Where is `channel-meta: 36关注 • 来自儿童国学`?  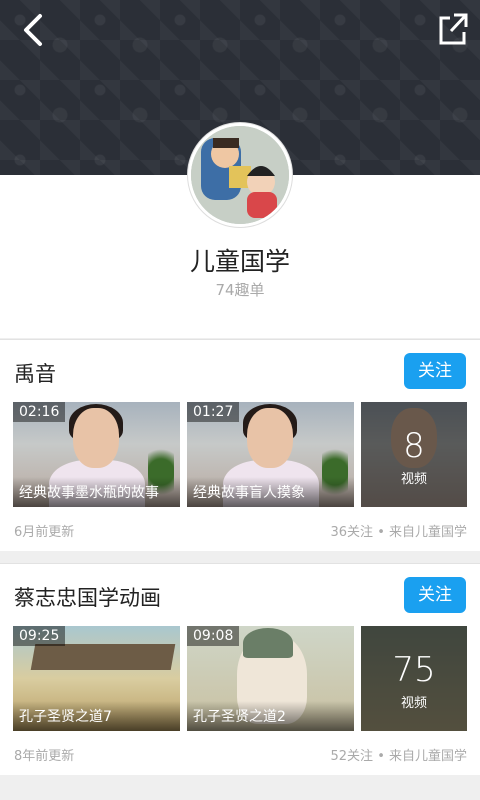
channel-meta: 36关注 • 来自儿童国学 is located at coordinates (398, 532).